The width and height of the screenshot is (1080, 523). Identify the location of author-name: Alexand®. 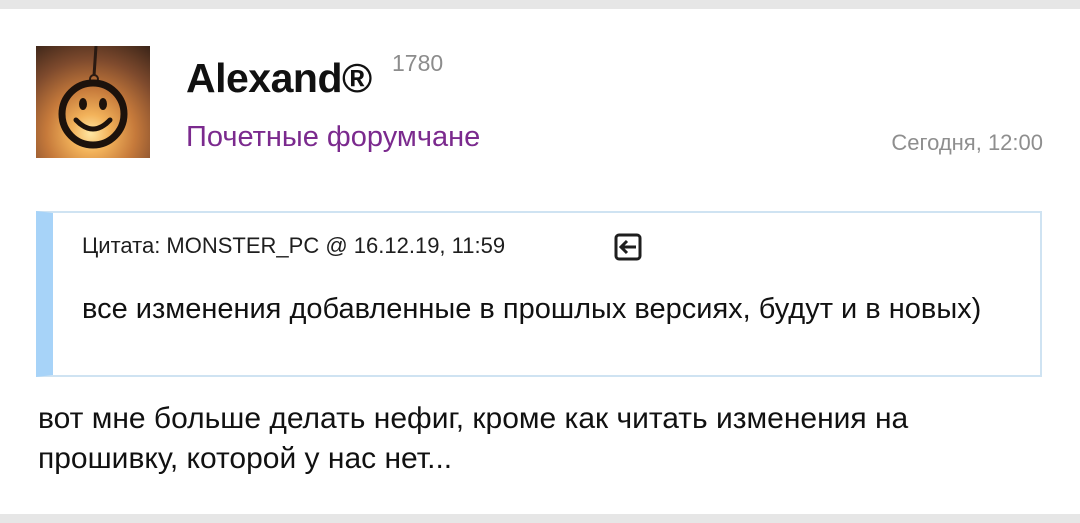
(279, 78).